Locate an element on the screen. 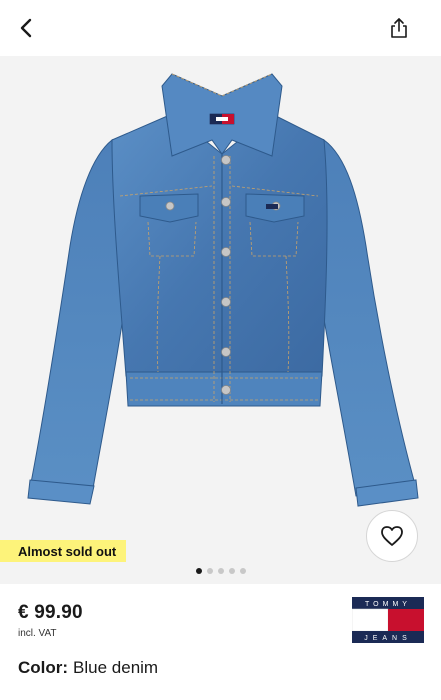  image-pagination-dots is located at coordinates (220, 571).